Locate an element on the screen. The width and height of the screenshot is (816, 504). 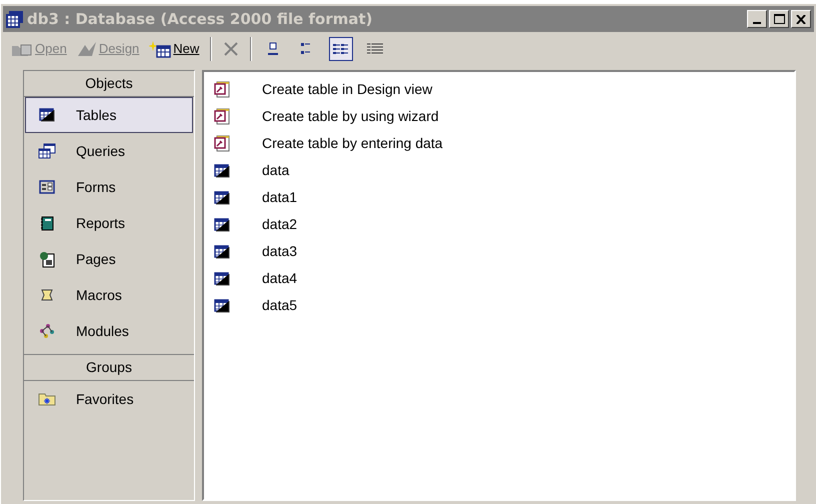
list-icon is located at coordinates (341, 49).